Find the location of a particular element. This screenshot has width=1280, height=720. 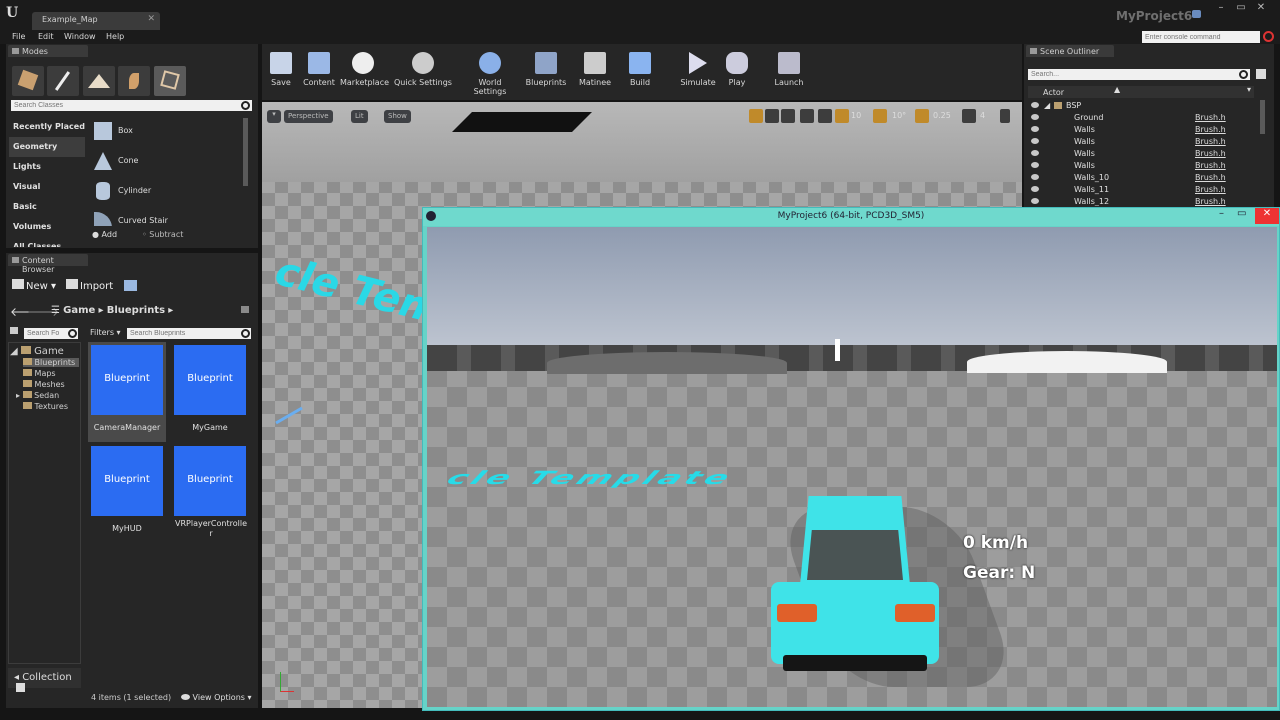

asset-tile-vrplayercontroller: Blueprint is located at coordinates (210, 481).